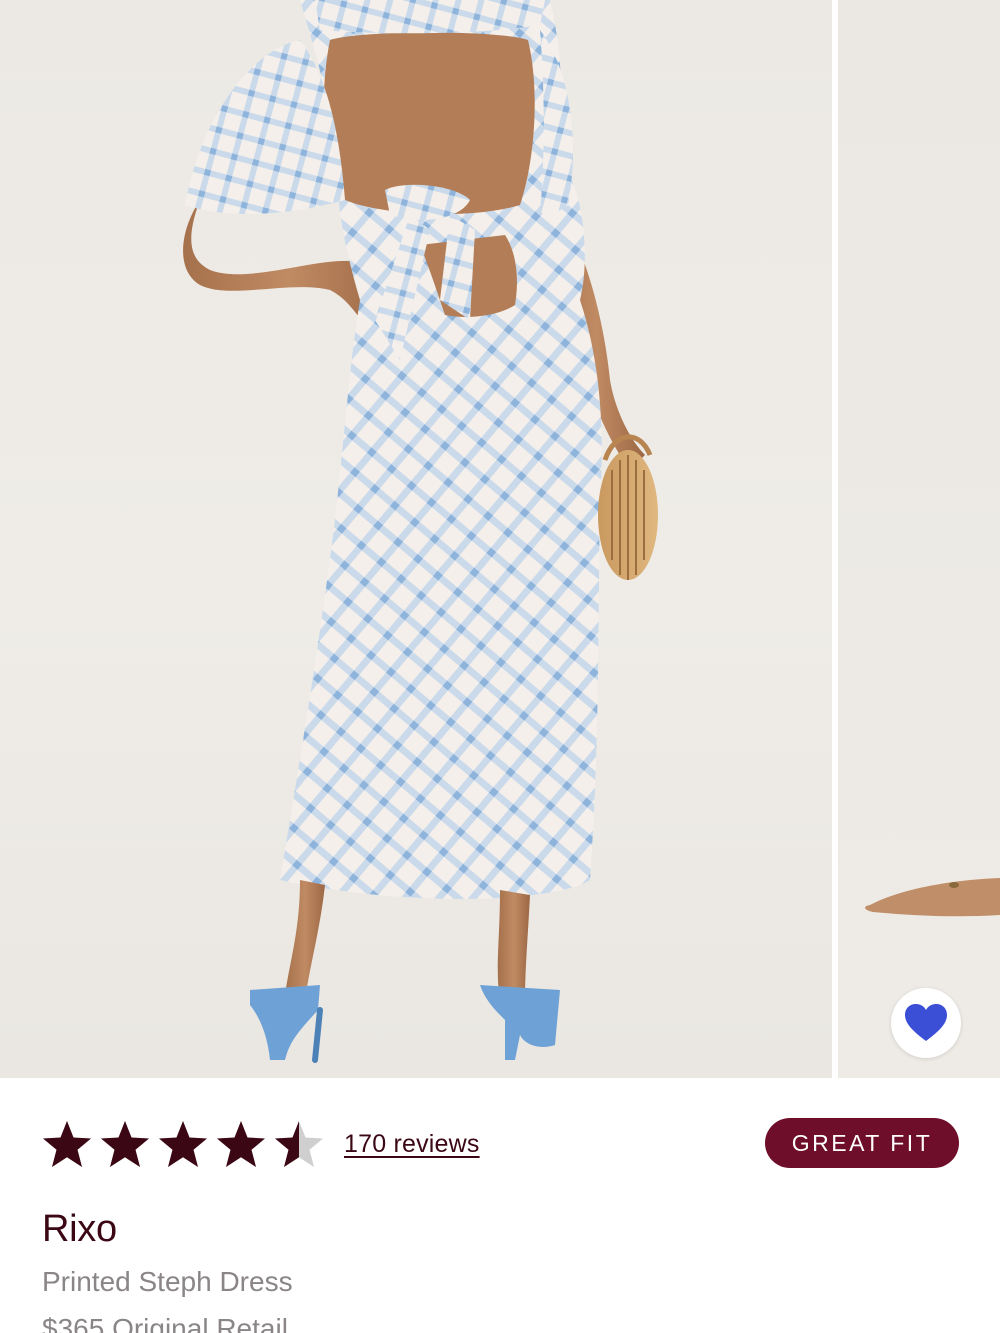  I want to click on retail-price: $365 Original Retail, so click(165, 1323).